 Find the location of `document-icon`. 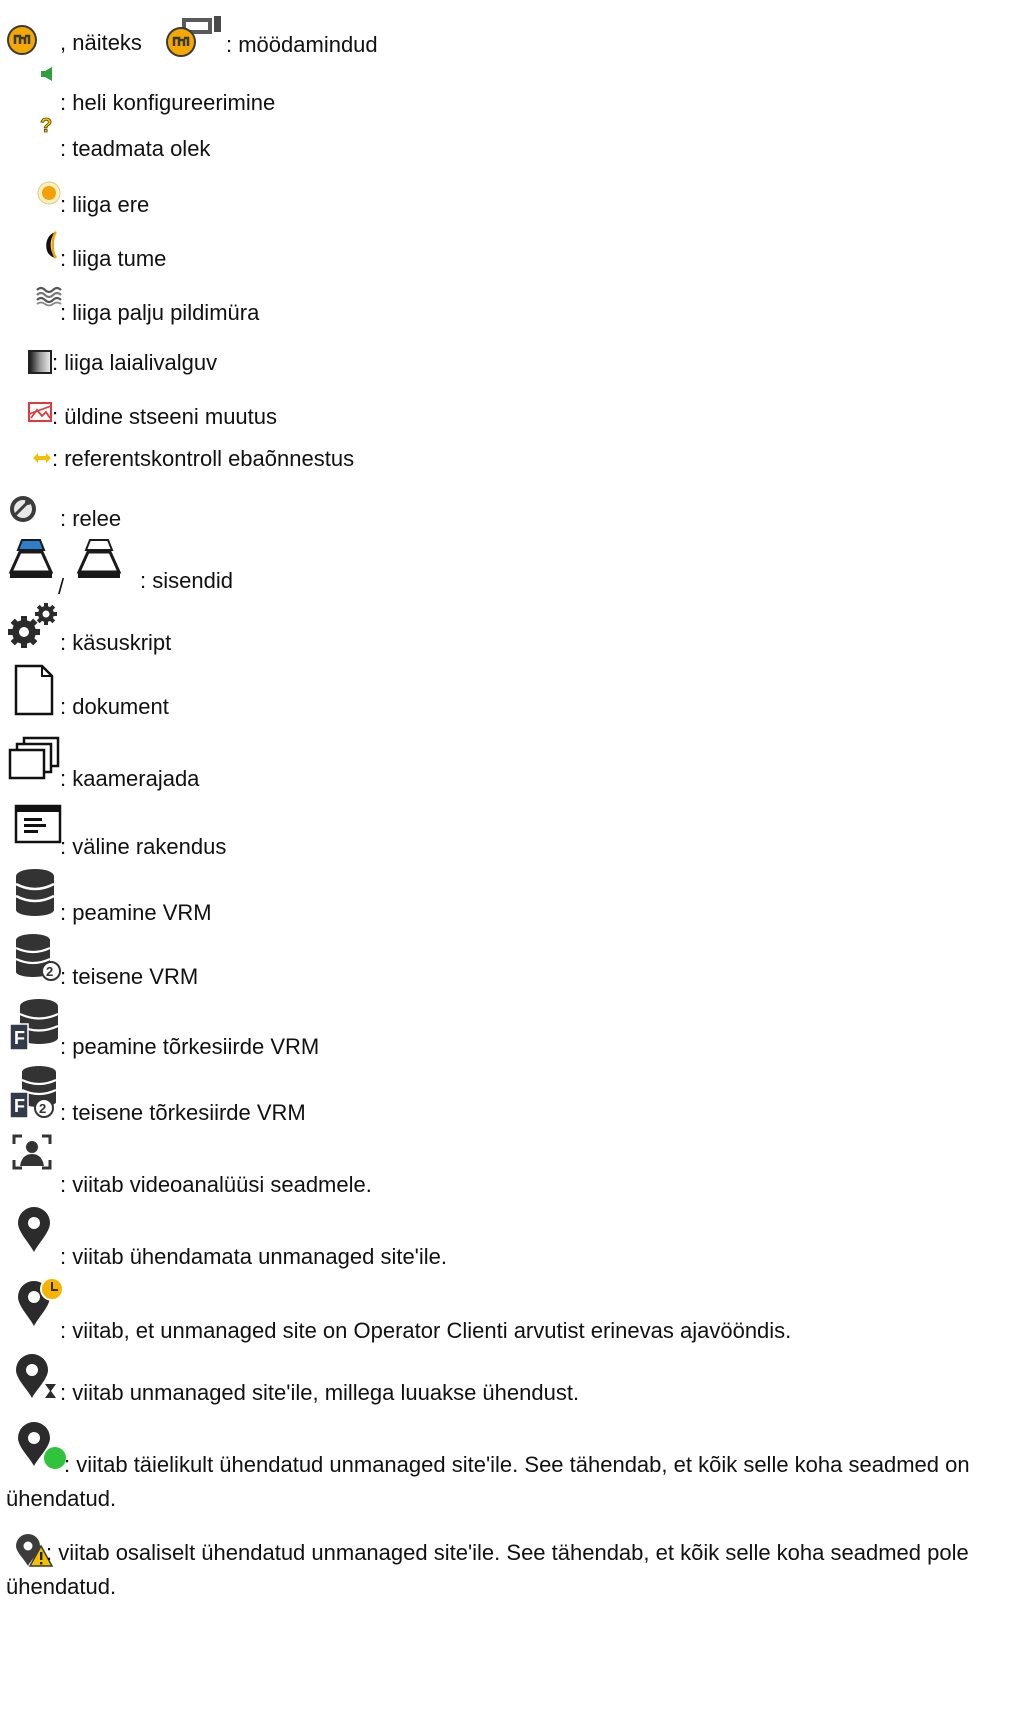

document-icon is located at coordinates (34, 690).